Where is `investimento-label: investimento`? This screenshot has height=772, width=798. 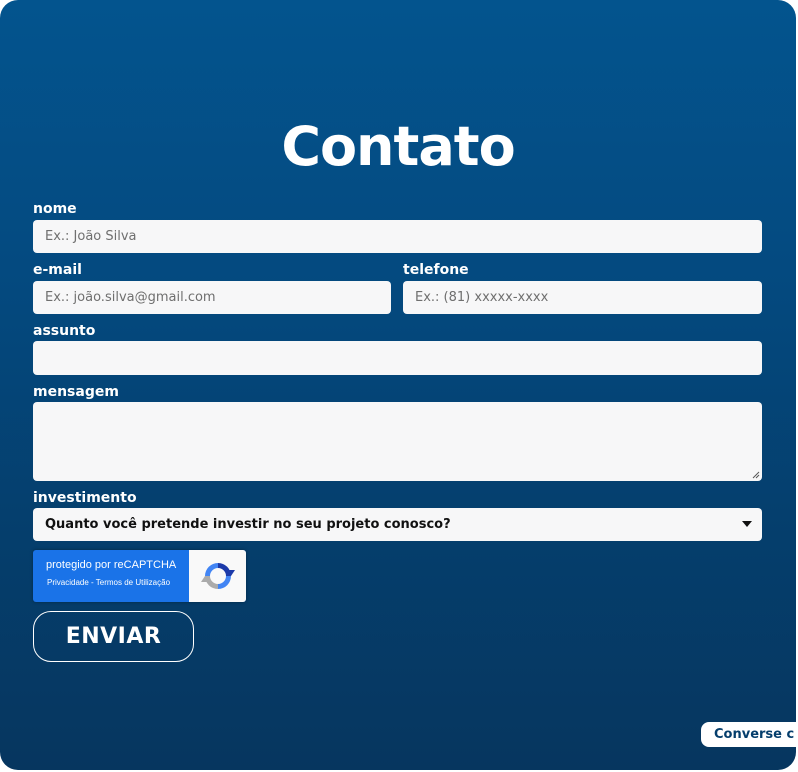 investimento-label: investimento is located at coordinates (85, 498).